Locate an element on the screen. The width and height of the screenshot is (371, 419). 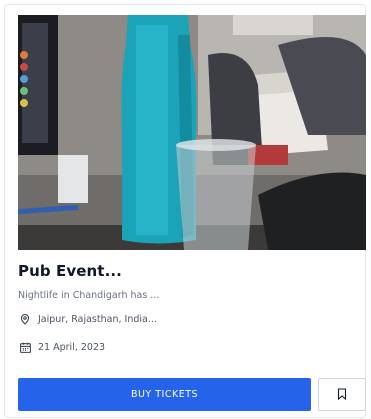
buy-tickets-button: BUY TICKETS is located at coordinates (164, 394).